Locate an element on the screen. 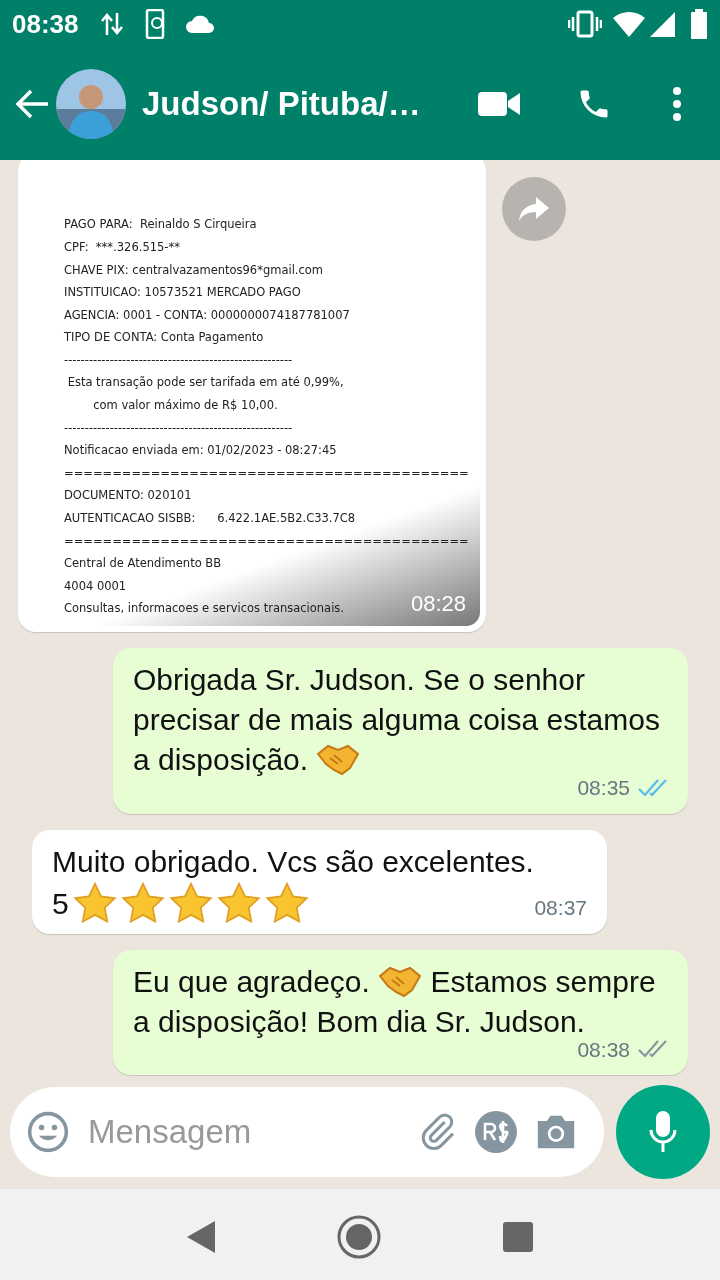 The width and height of the screenshot is (720, 1280). share-arrow-icon is located at coordinates (534, 209).